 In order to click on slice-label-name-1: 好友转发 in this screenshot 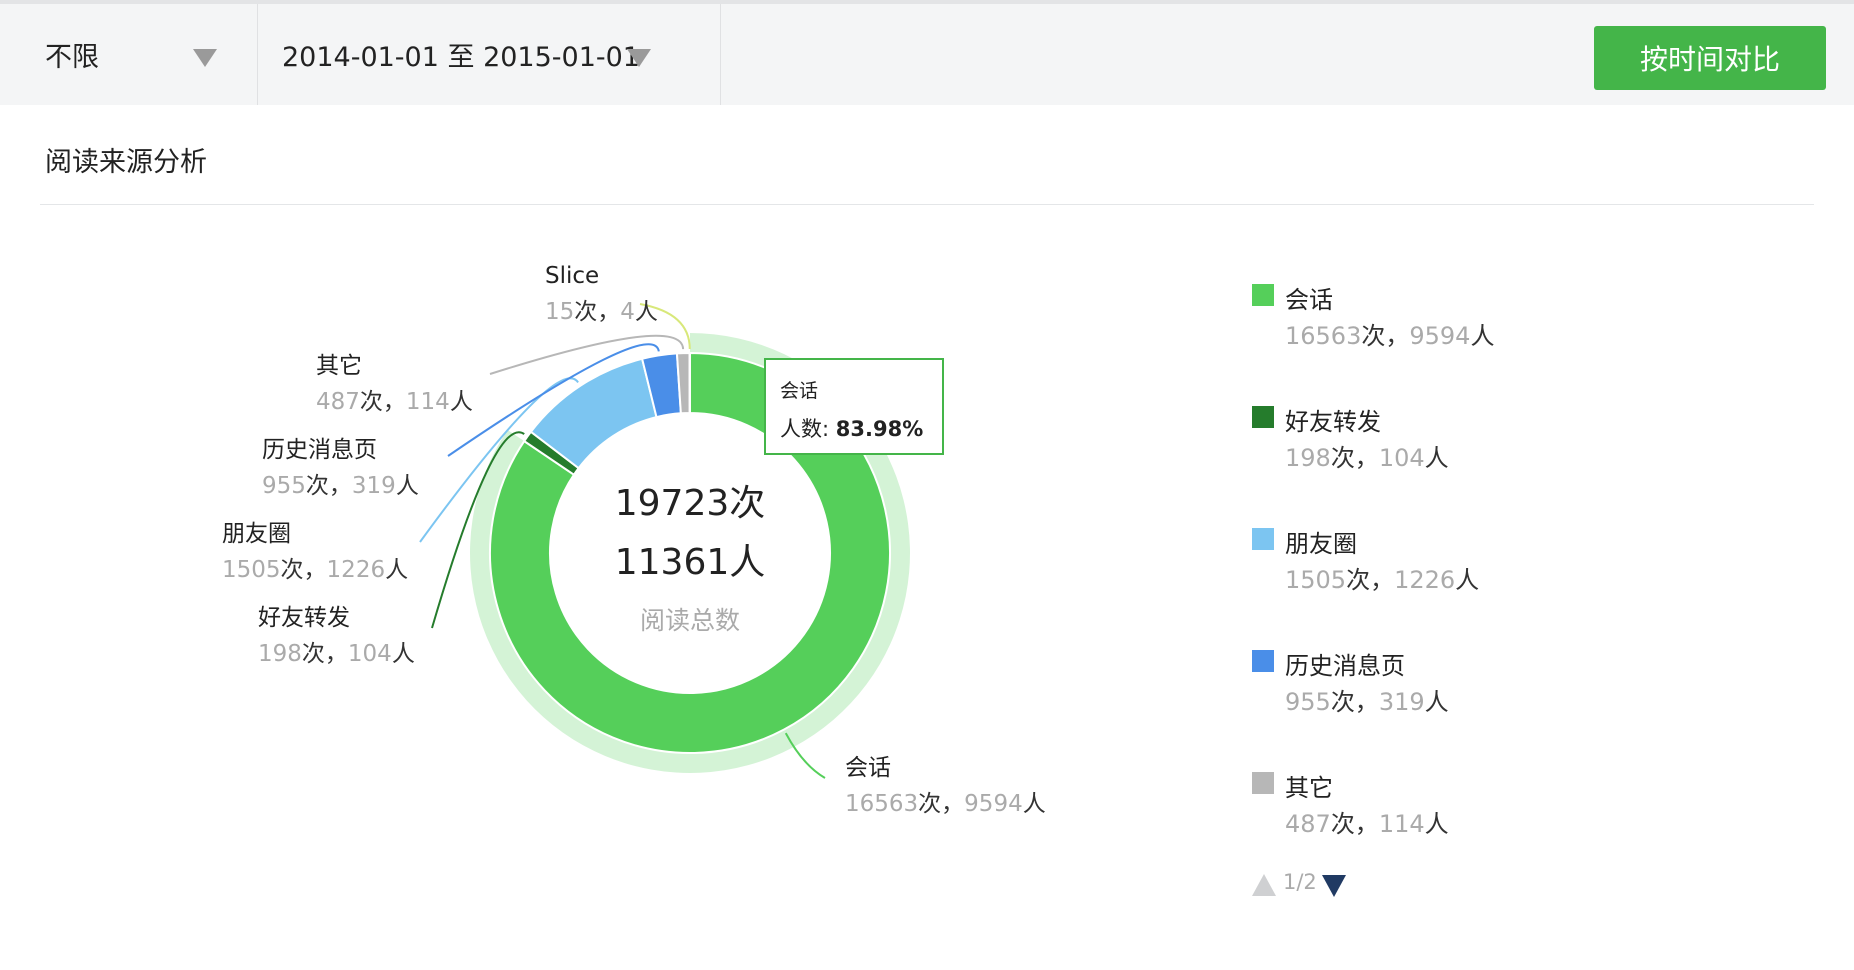, I will do `click(304, 618)`.